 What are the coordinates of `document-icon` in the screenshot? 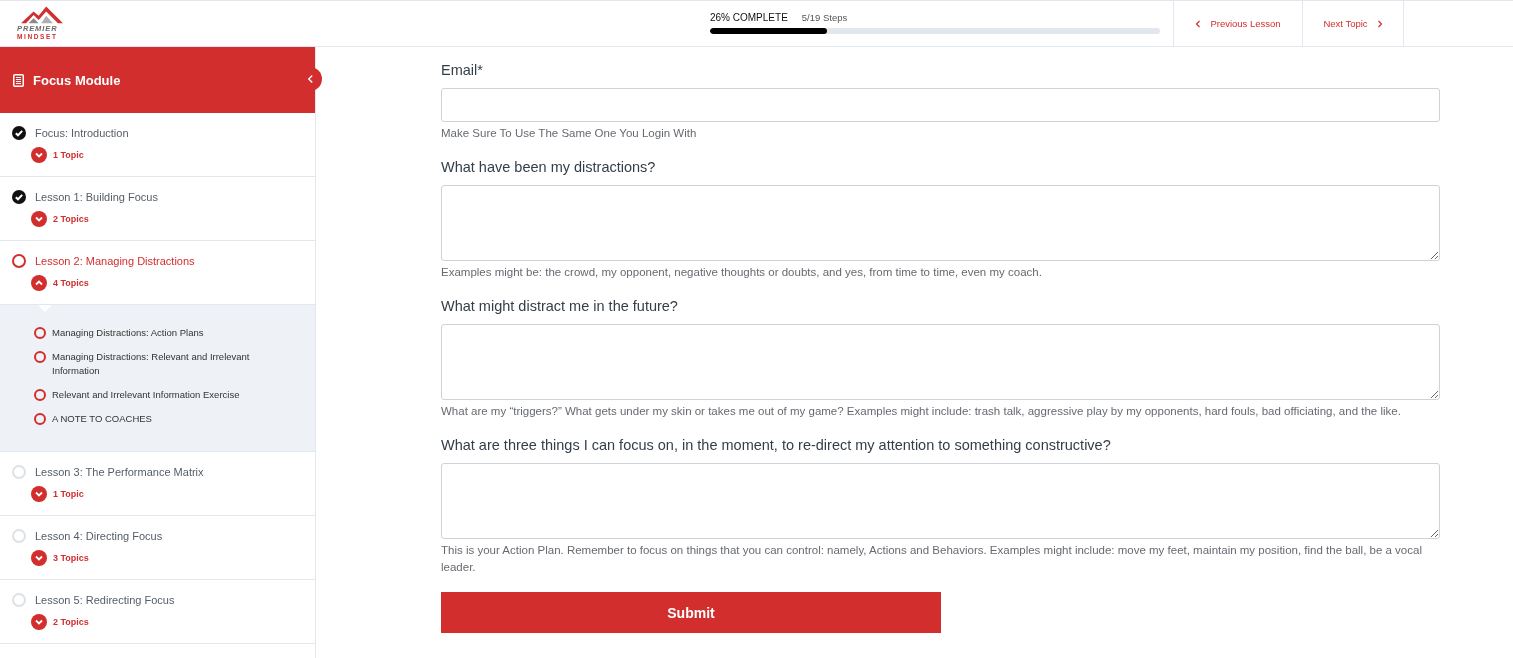 It's located at (18, 80).